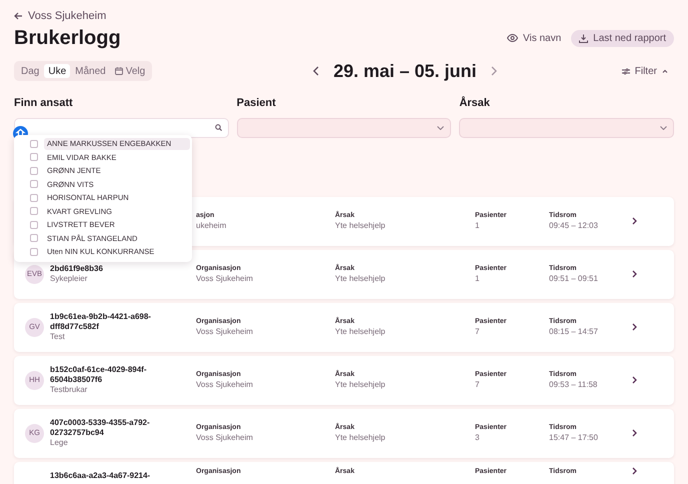  Describe the element at coordinates (30, 71) in the screenshot. I see `period-tab: Dag` at that location.